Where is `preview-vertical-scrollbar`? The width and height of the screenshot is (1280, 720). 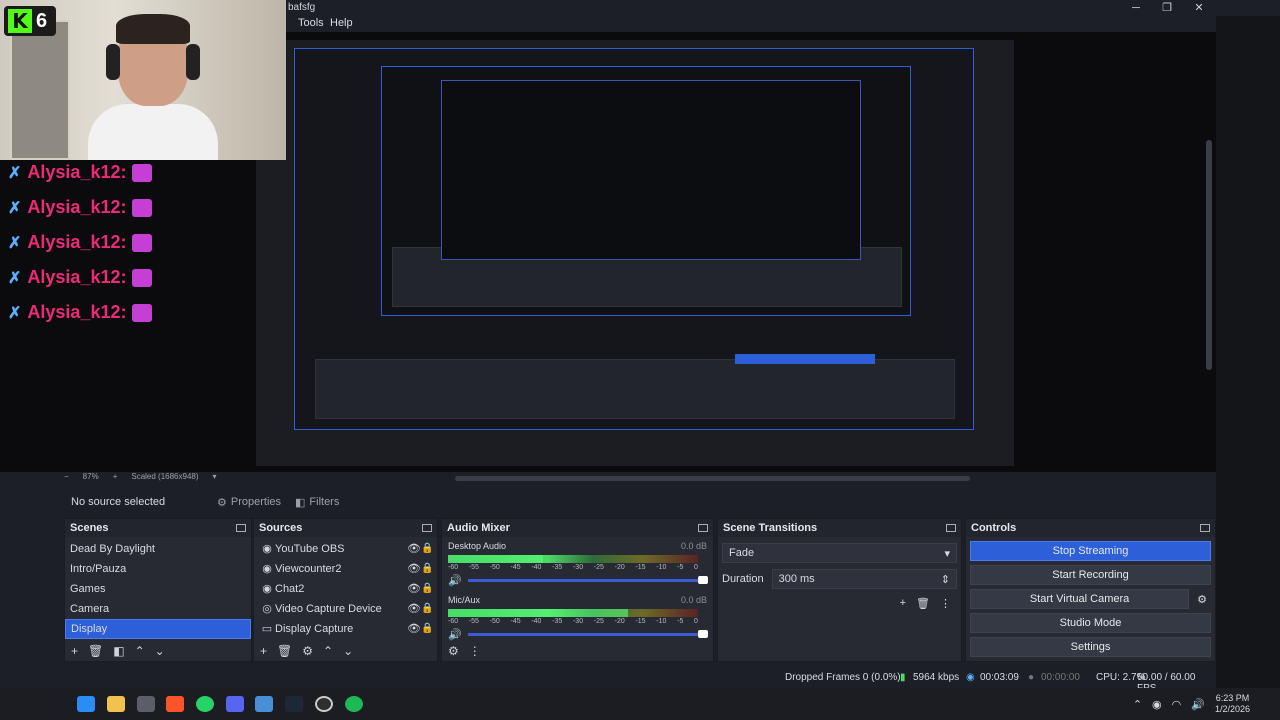
preview-vertical-scrollbar is located at coordinates (1209, 255).